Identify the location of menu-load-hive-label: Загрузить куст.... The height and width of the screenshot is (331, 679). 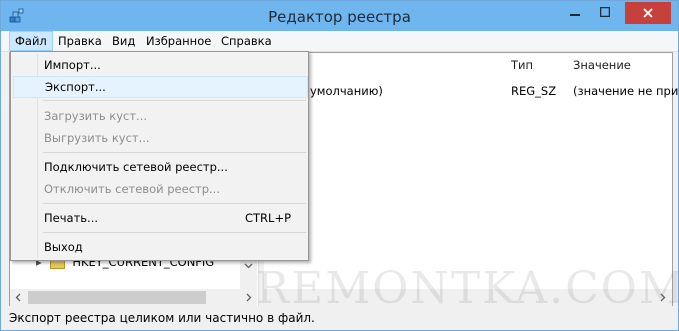
(96, 116).